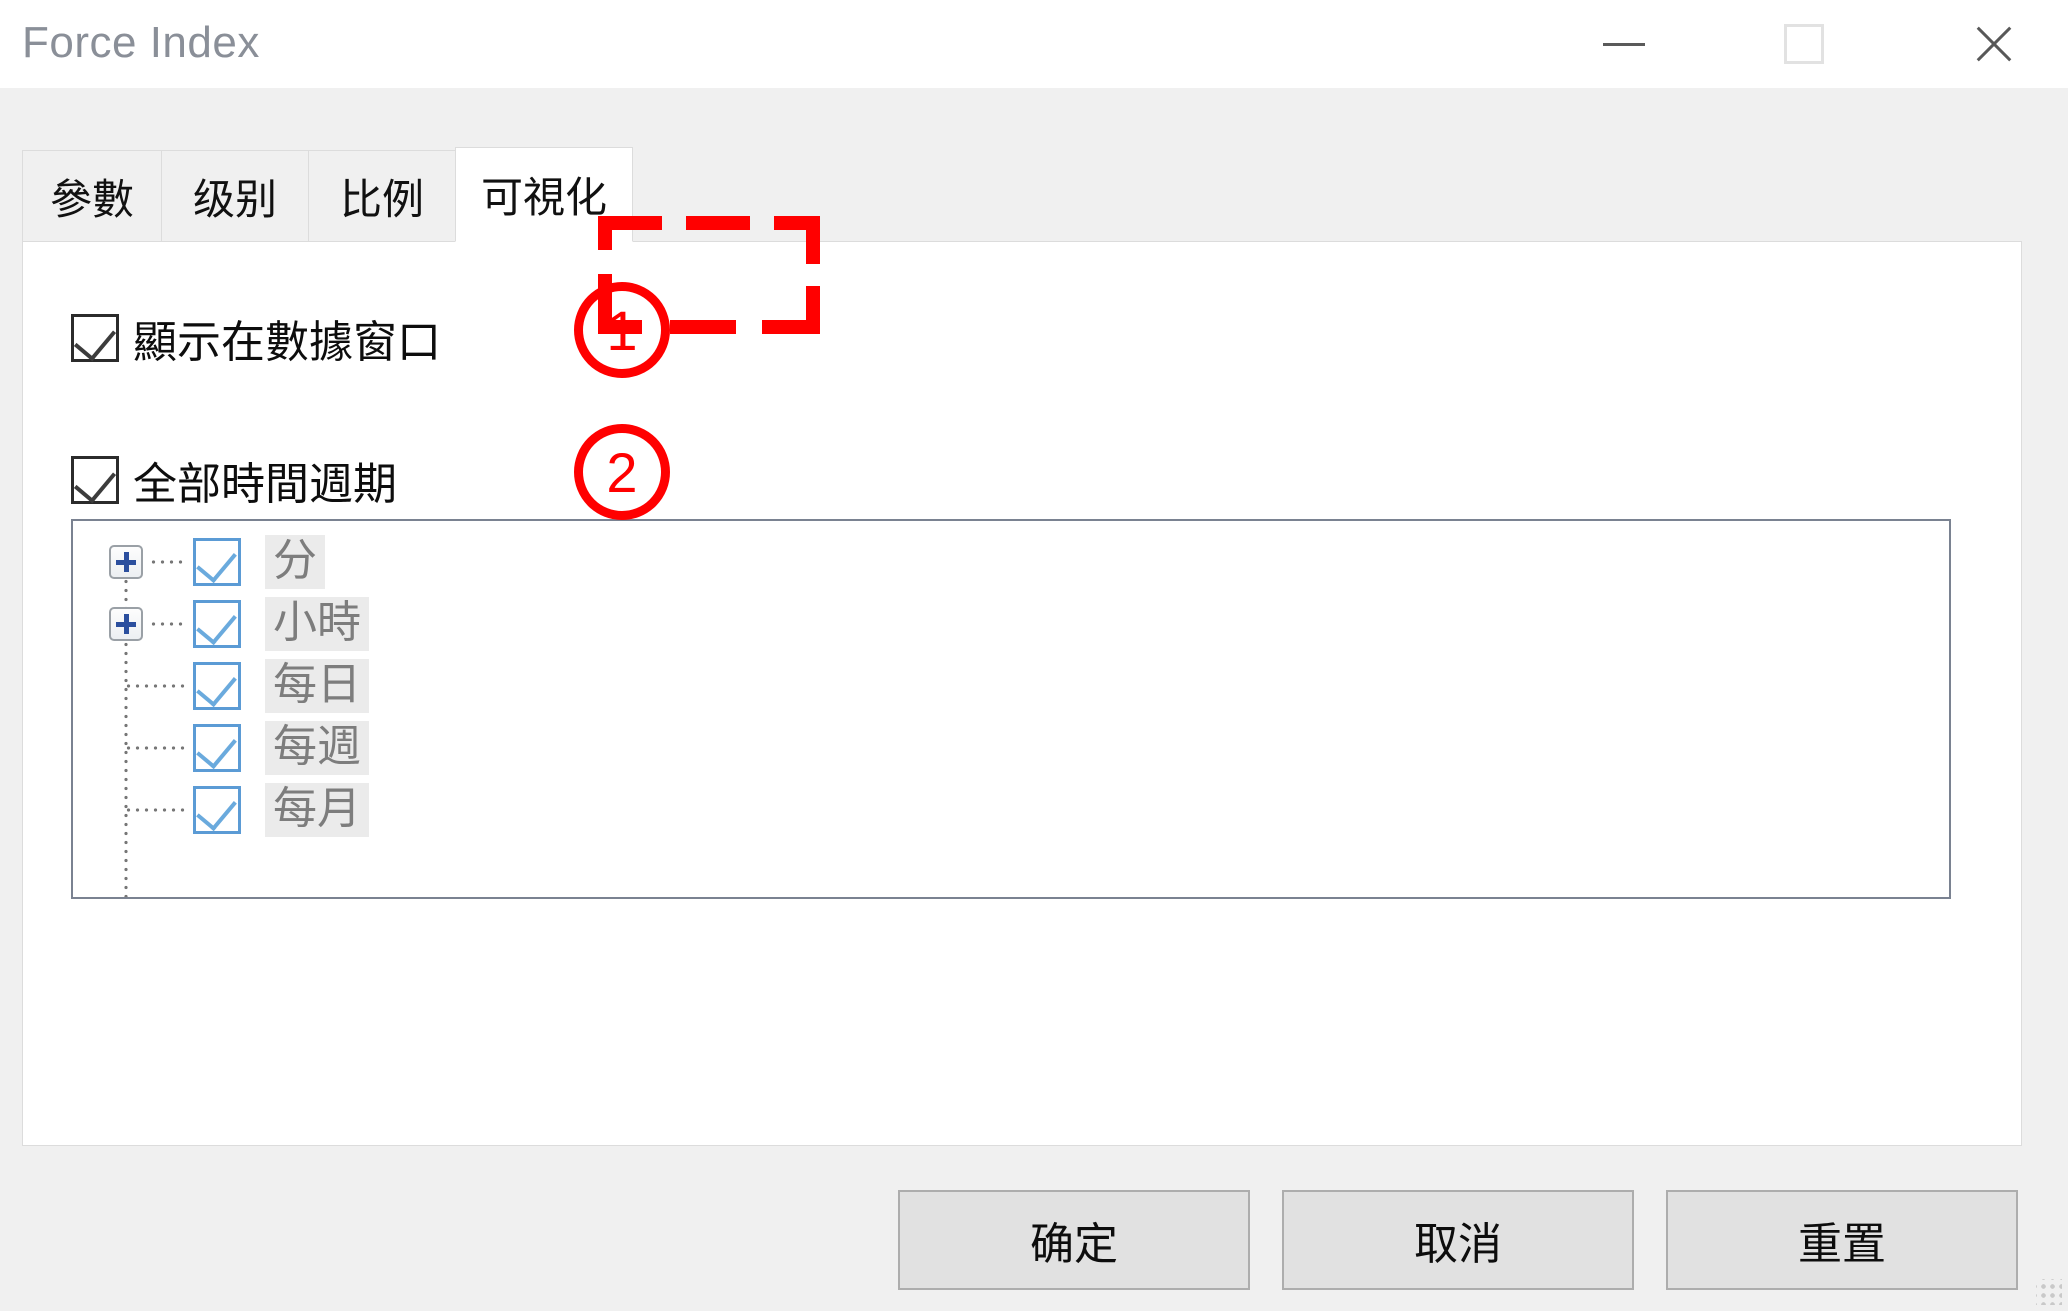 This screenshot has width=2068, height=1311. I want to click on tree-row: 每週, so click(1011, 748).